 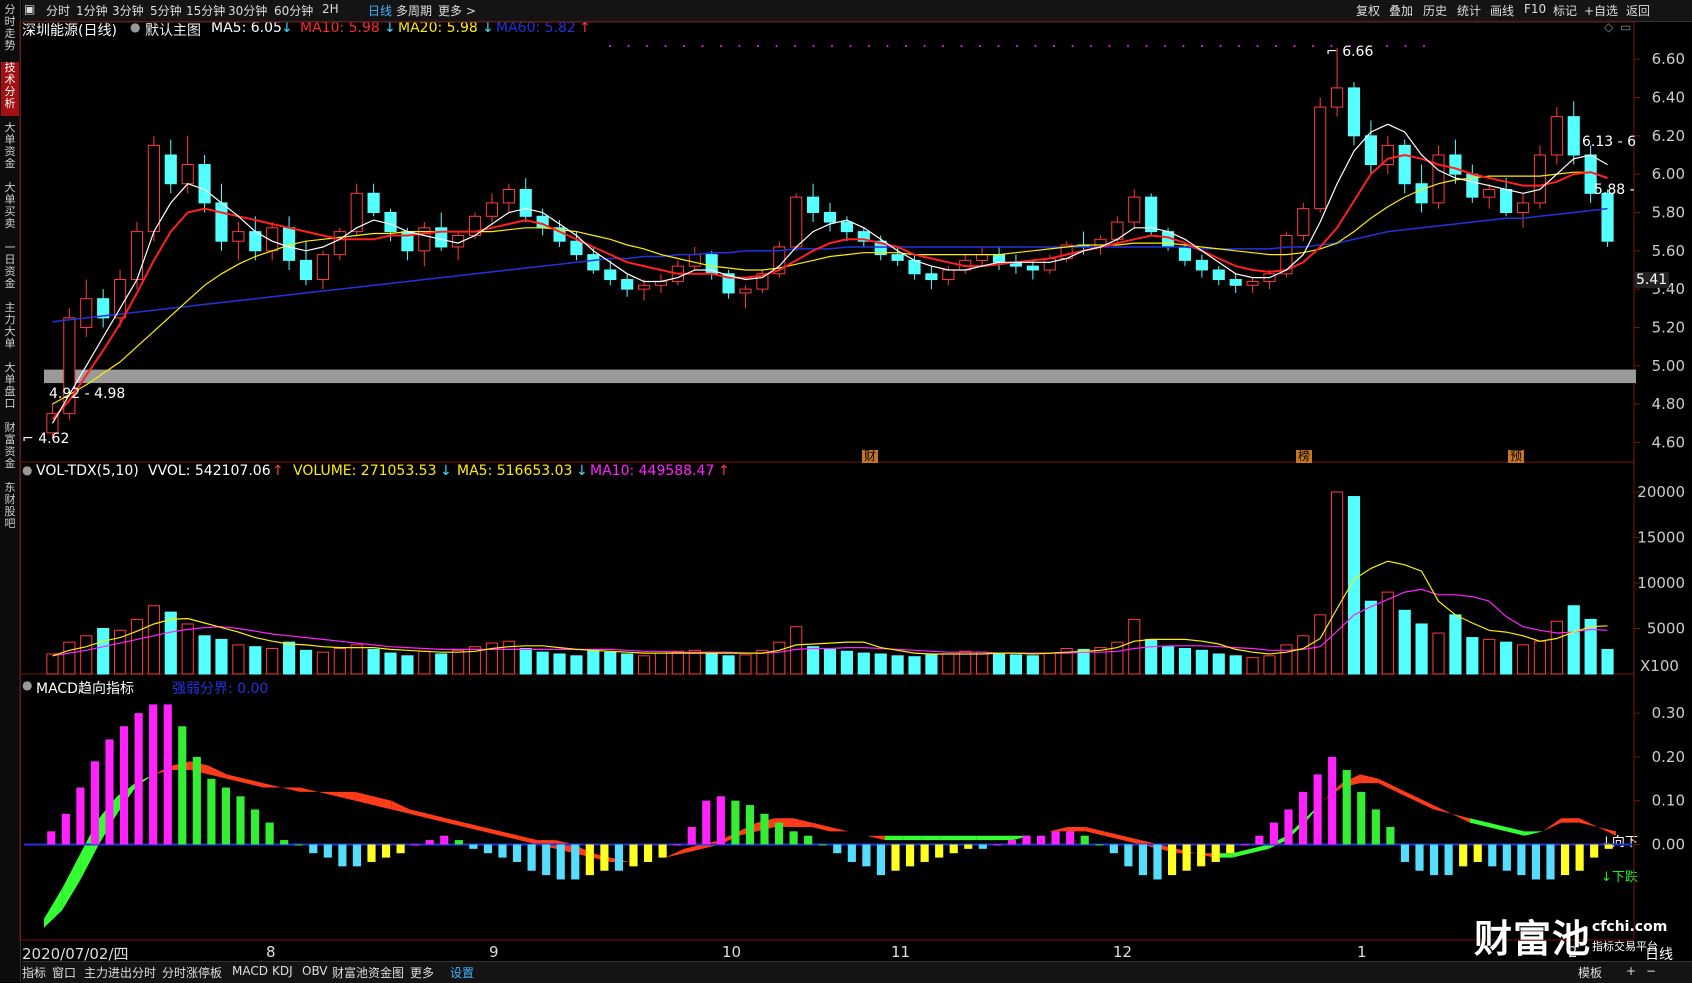 What do you see at coordinates (857, 972) in the screenshot?
I see `bottom-tabbar: 指标 窗口 主力进出分时 分时涨停板 MACD KDJ OBV 财富池资金图 更多 设置 模板 + −` at bounding box center [857, 972].